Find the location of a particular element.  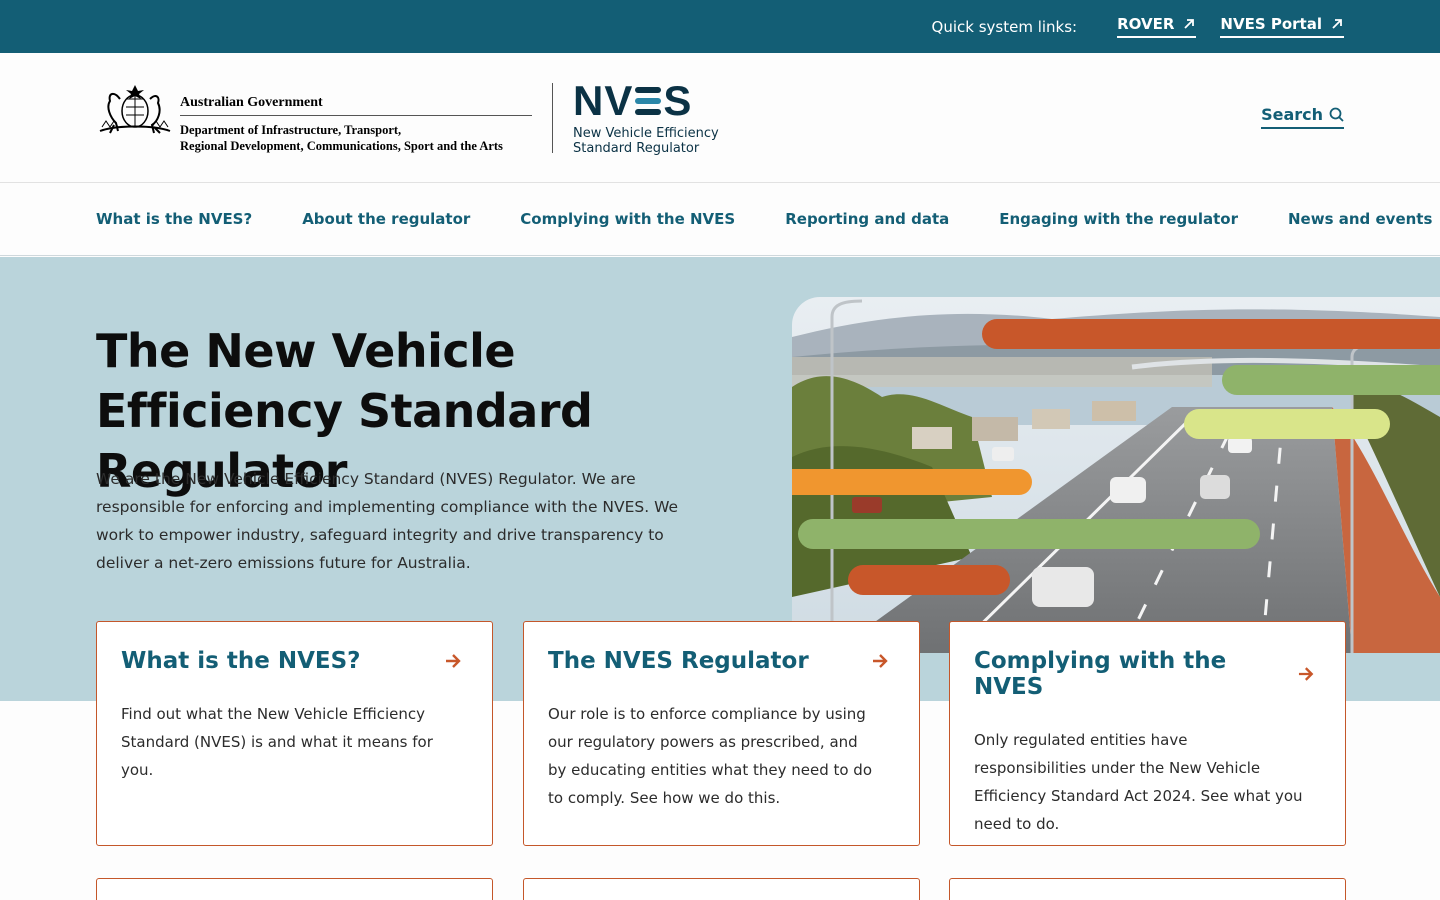

card-title: What is the NVES? is located at coordinates (241, 661).